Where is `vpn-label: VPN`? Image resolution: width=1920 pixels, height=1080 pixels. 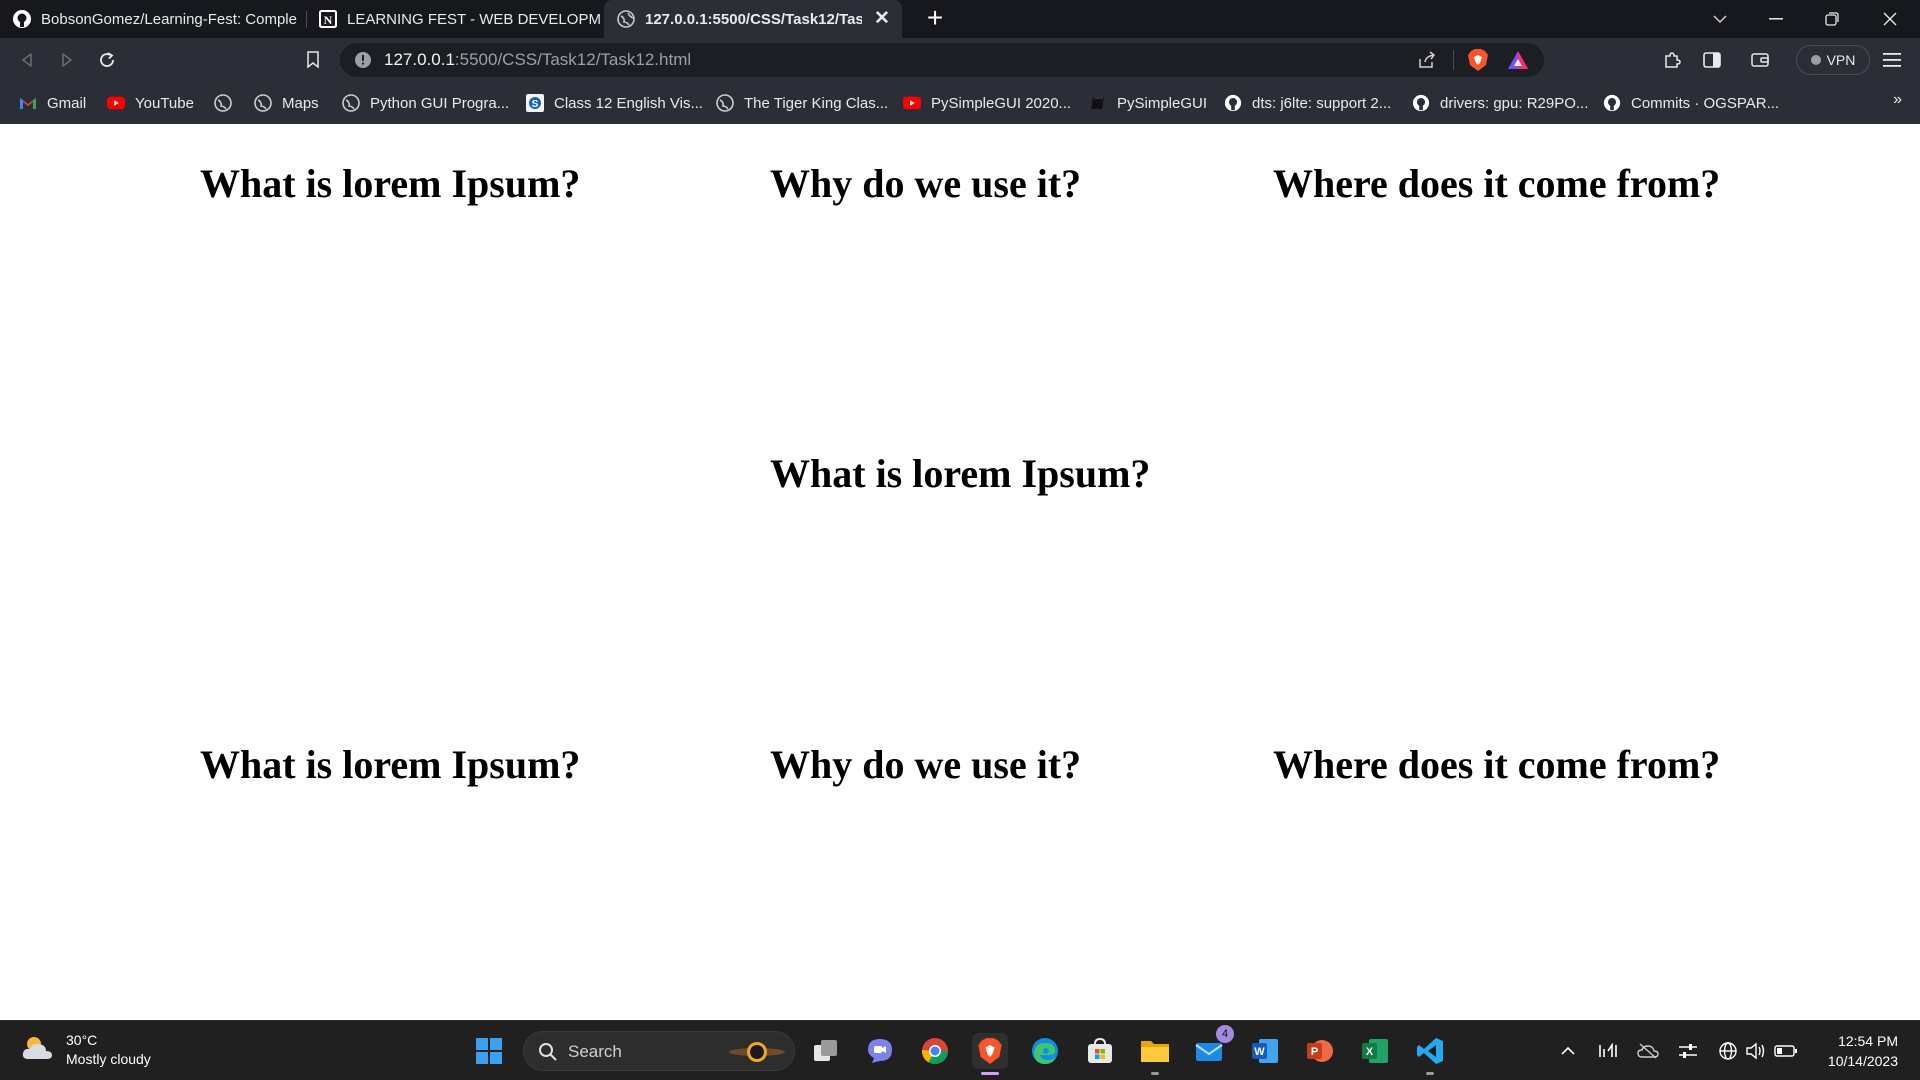 vpn-label: VPN is located at coordinates (1841, 60).